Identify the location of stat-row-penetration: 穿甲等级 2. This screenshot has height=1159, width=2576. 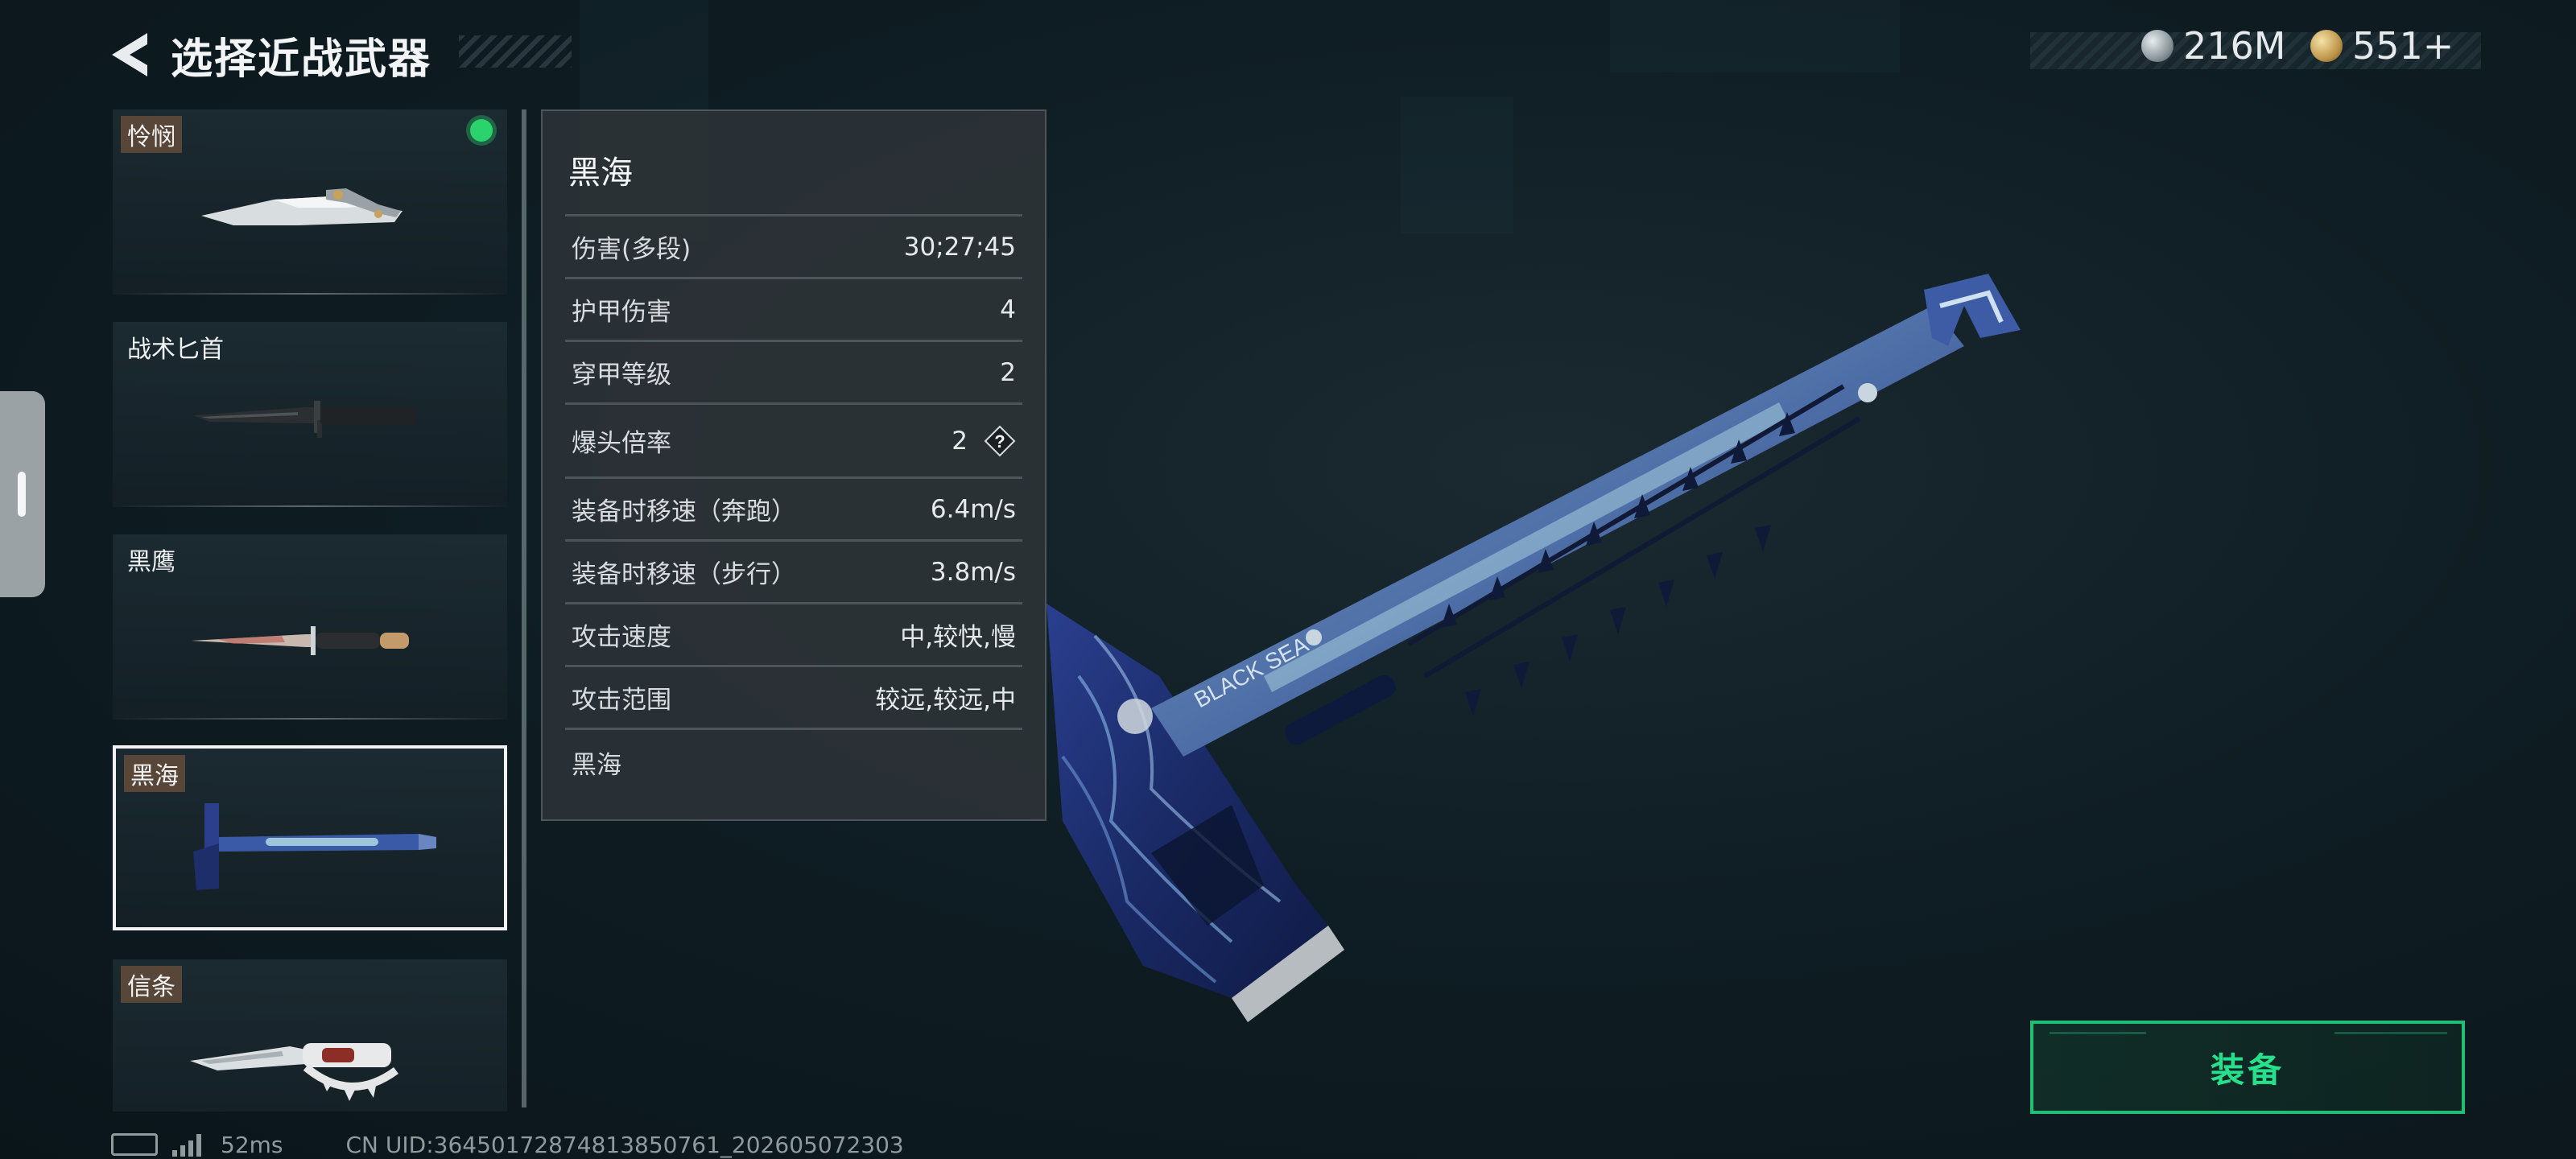
(793, 371).